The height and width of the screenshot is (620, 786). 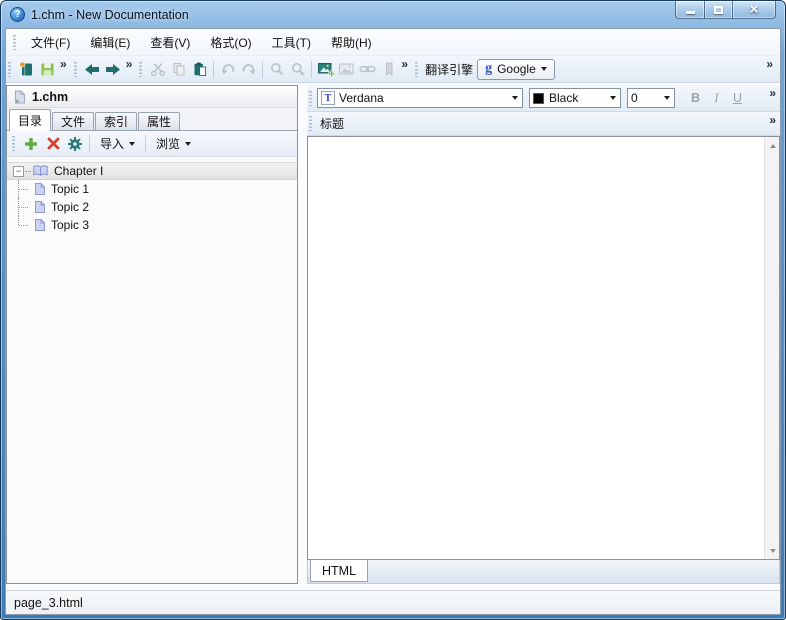 I want to click on translate-engine-select: g Google, so click(x=516, y=69).